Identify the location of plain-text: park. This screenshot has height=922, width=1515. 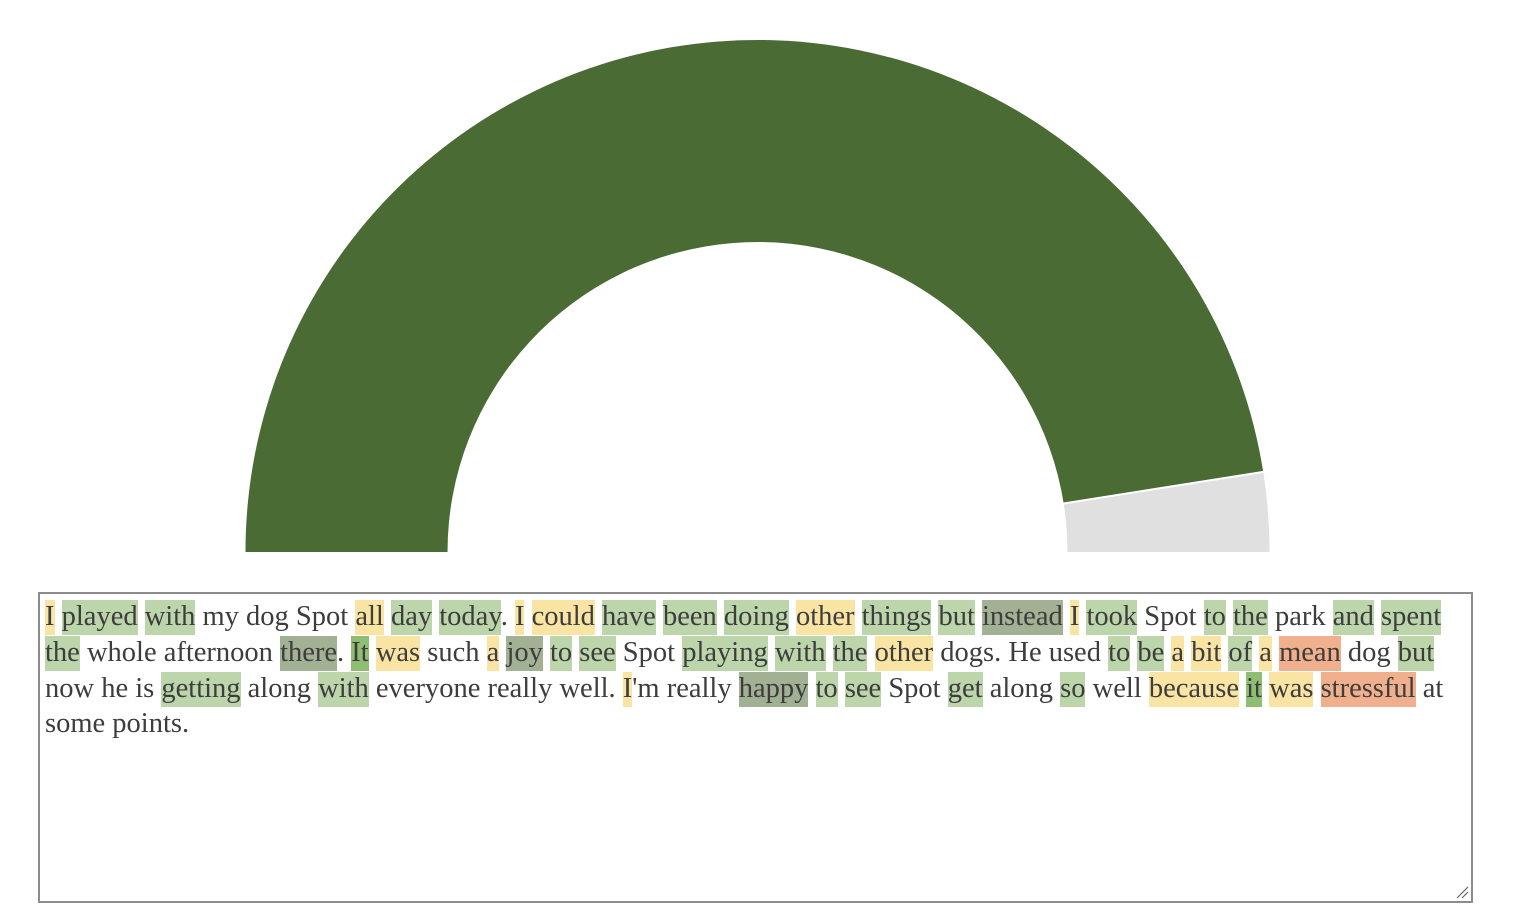
(1300, 616).